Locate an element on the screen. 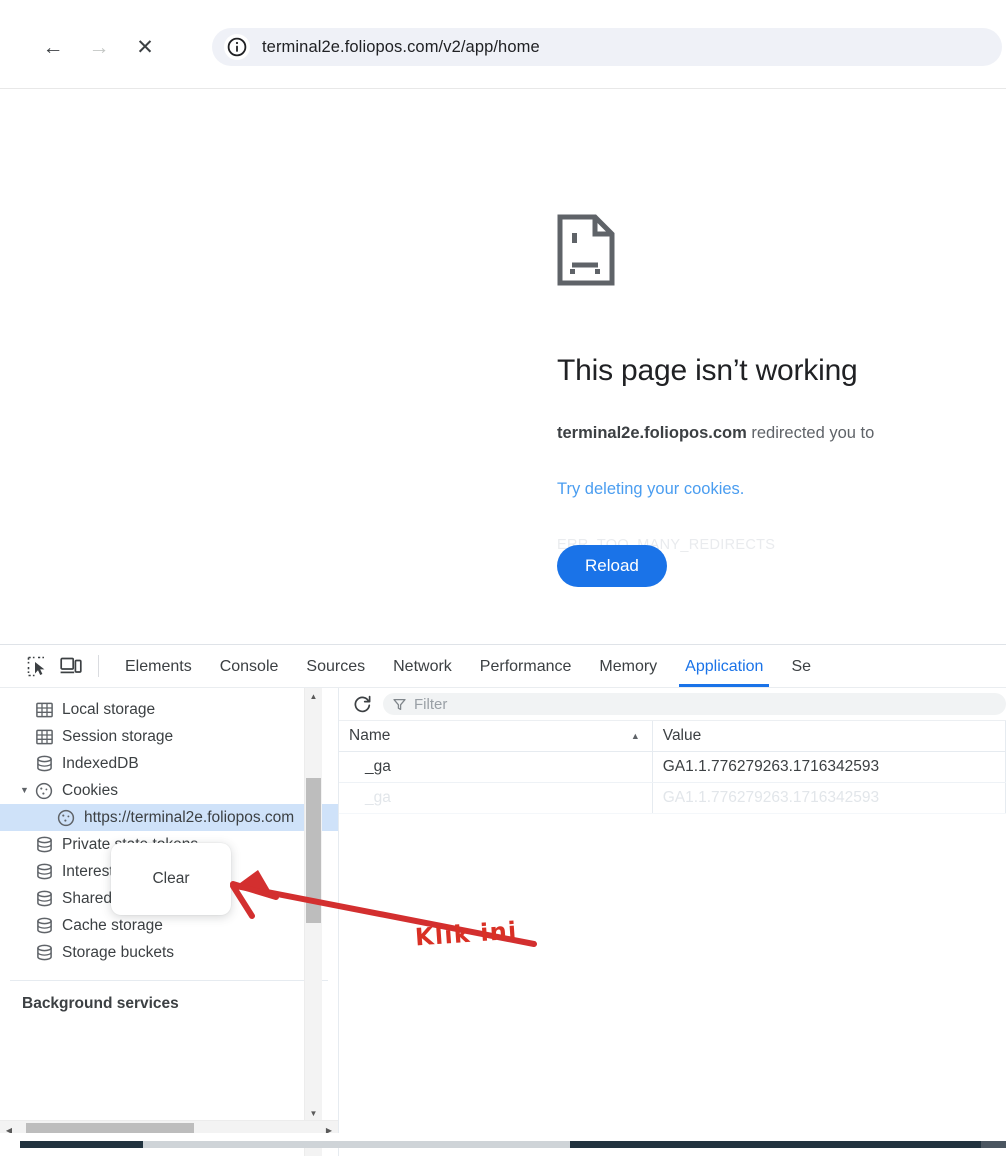  sidebar-item-label: Cache storage is located at coordinates (112, 925).